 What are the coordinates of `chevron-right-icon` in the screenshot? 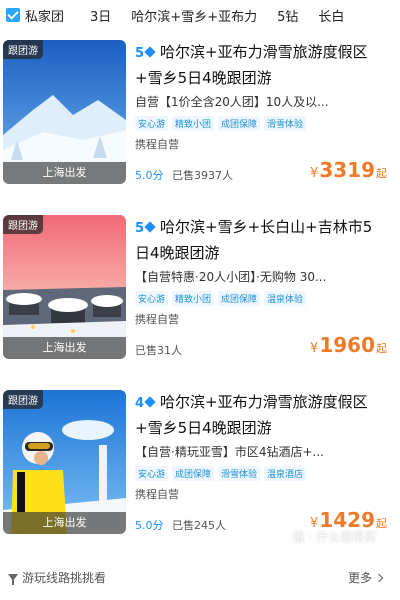 It's located at (379, 577).